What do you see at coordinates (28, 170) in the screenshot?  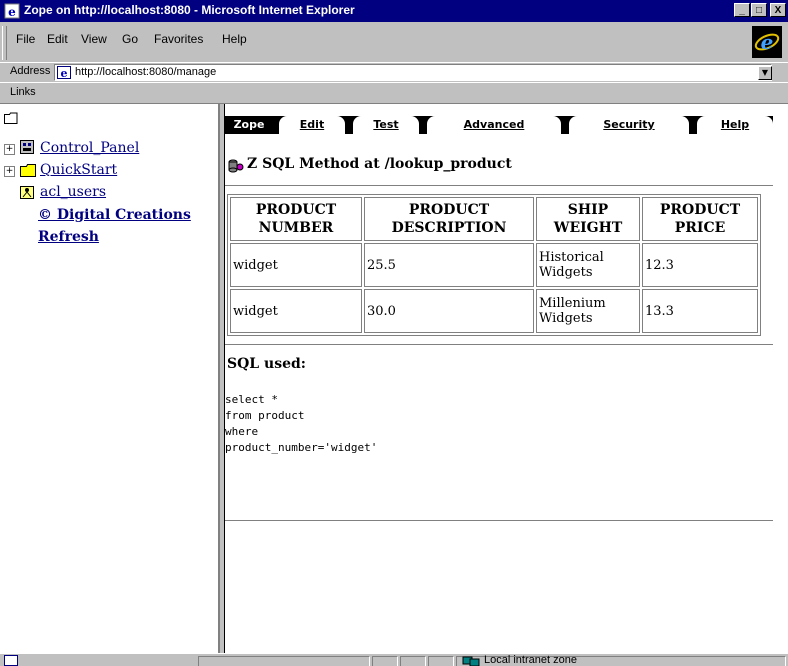 I see `folder-icon` at bounding box center [28, 170].